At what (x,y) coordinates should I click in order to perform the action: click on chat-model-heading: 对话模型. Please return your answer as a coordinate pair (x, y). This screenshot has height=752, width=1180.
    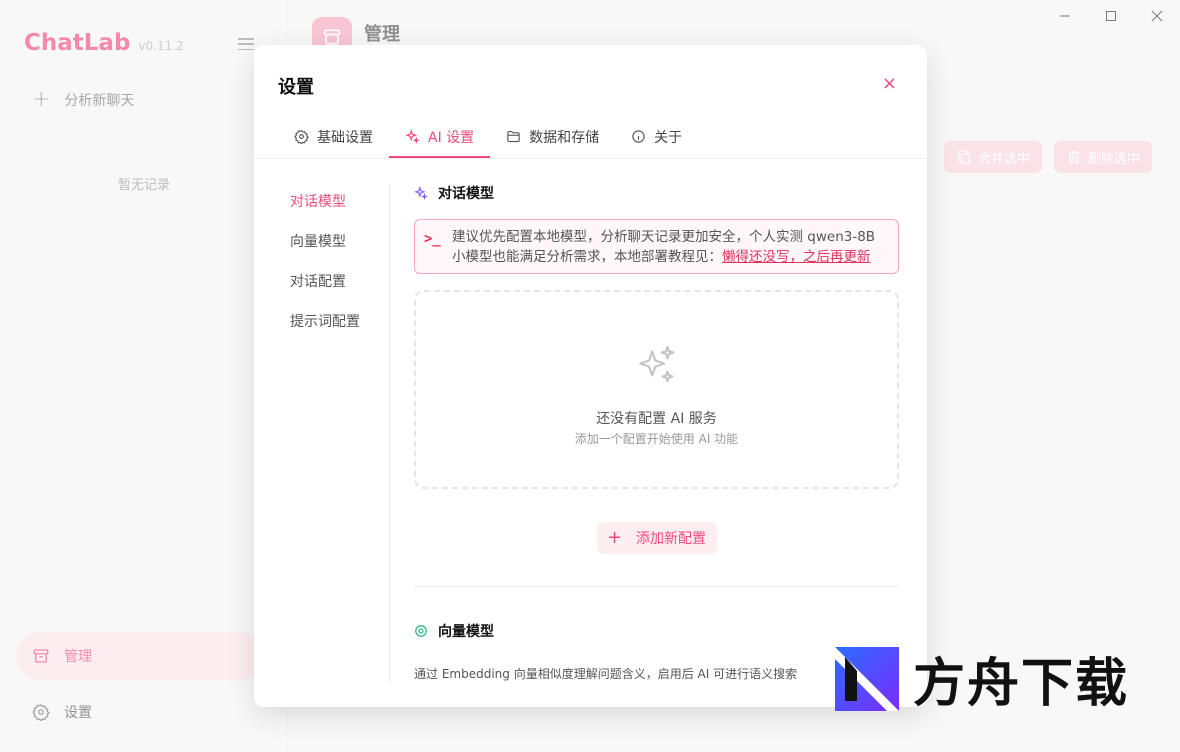
    Looking at the image, I should click on (656, 193).